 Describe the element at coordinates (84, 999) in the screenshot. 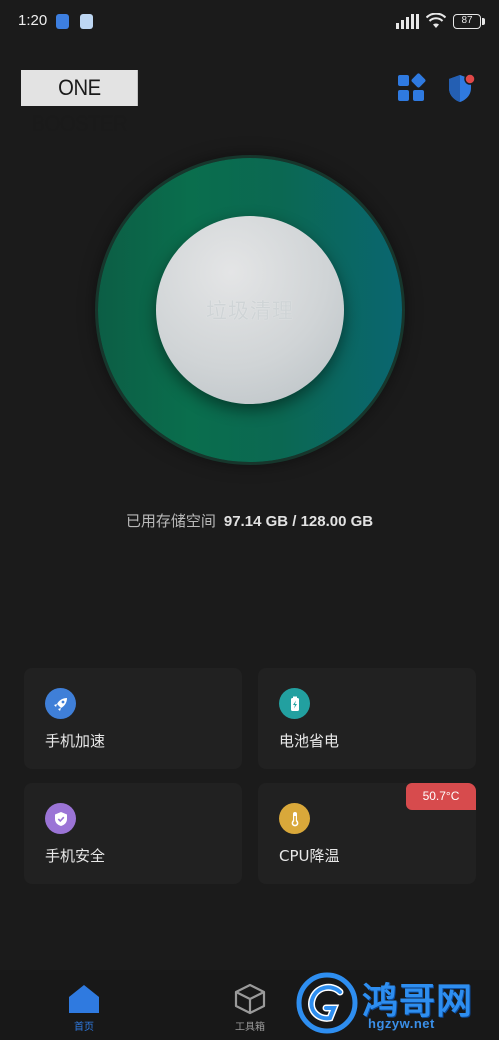

I see `home-icon` at that location.